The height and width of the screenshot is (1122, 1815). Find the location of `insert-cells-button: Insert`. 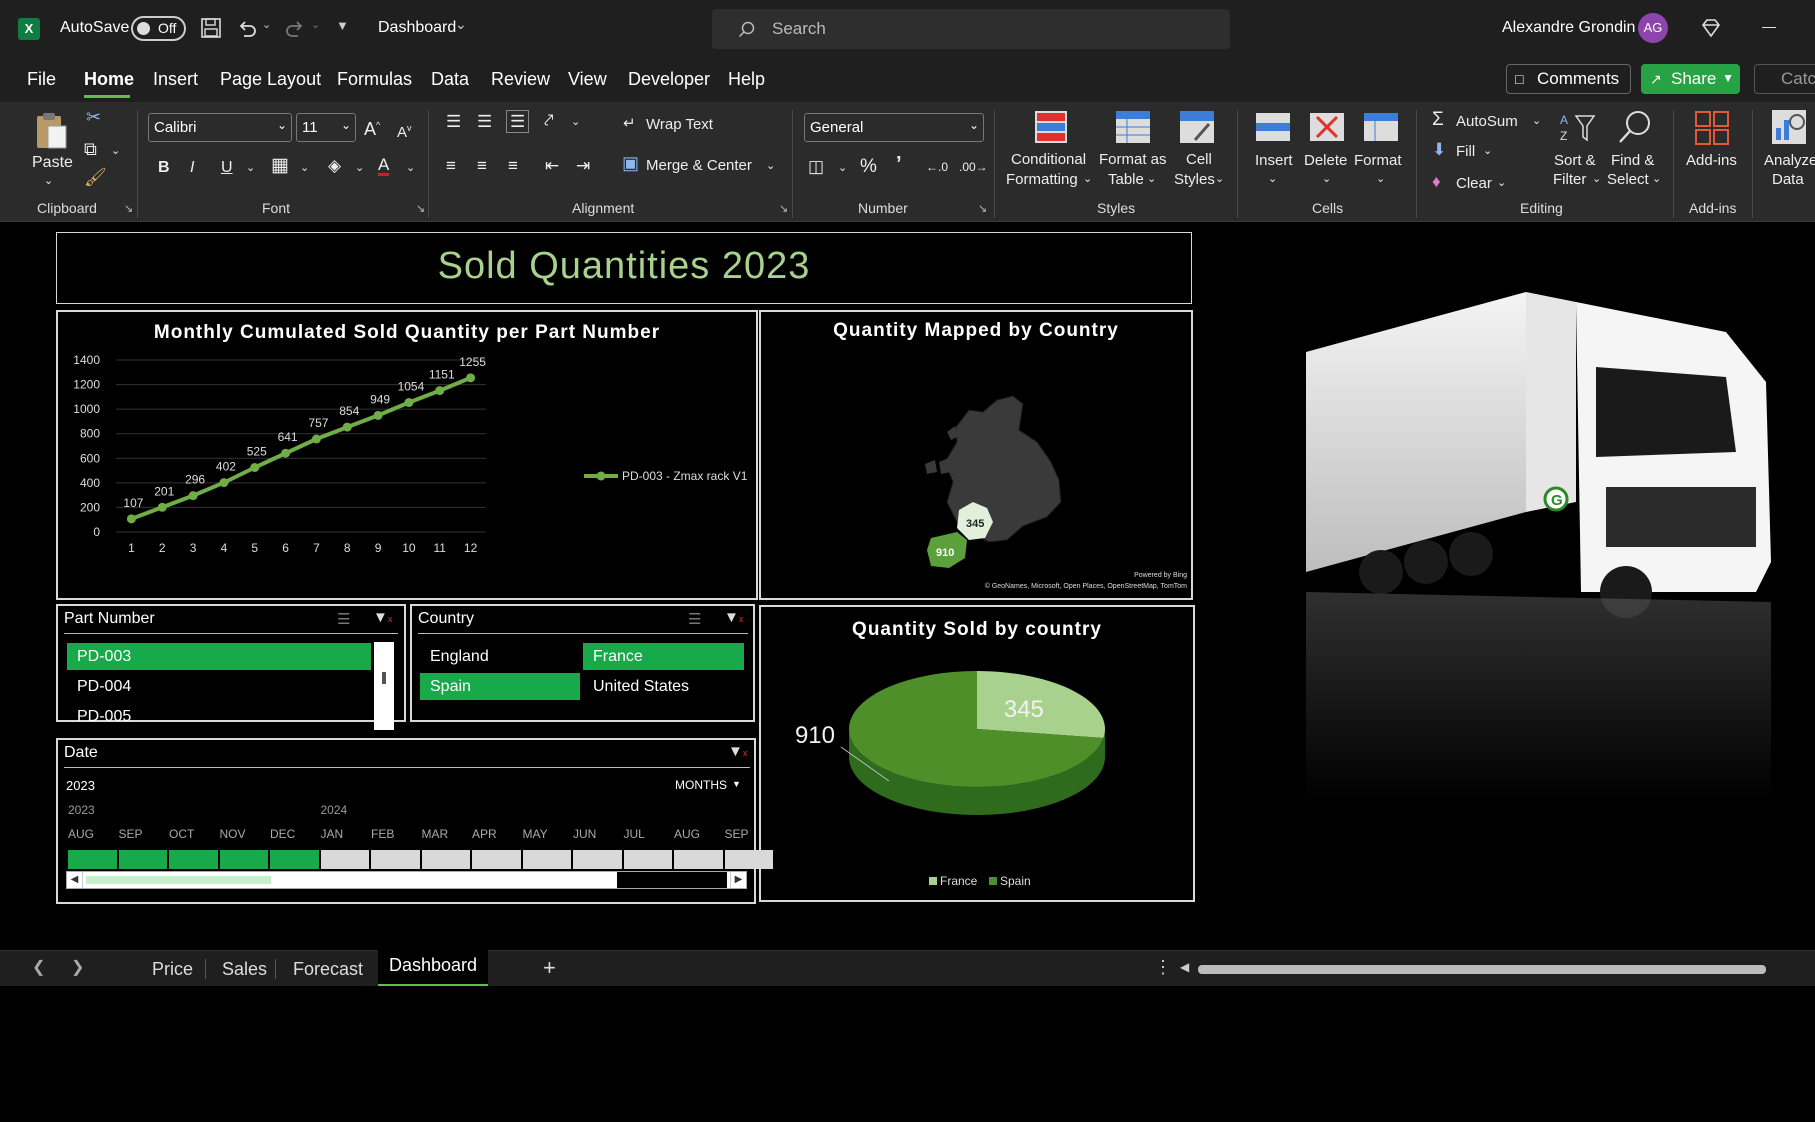

insert-cells-button: Insert is located at coordinates (1274, 160).